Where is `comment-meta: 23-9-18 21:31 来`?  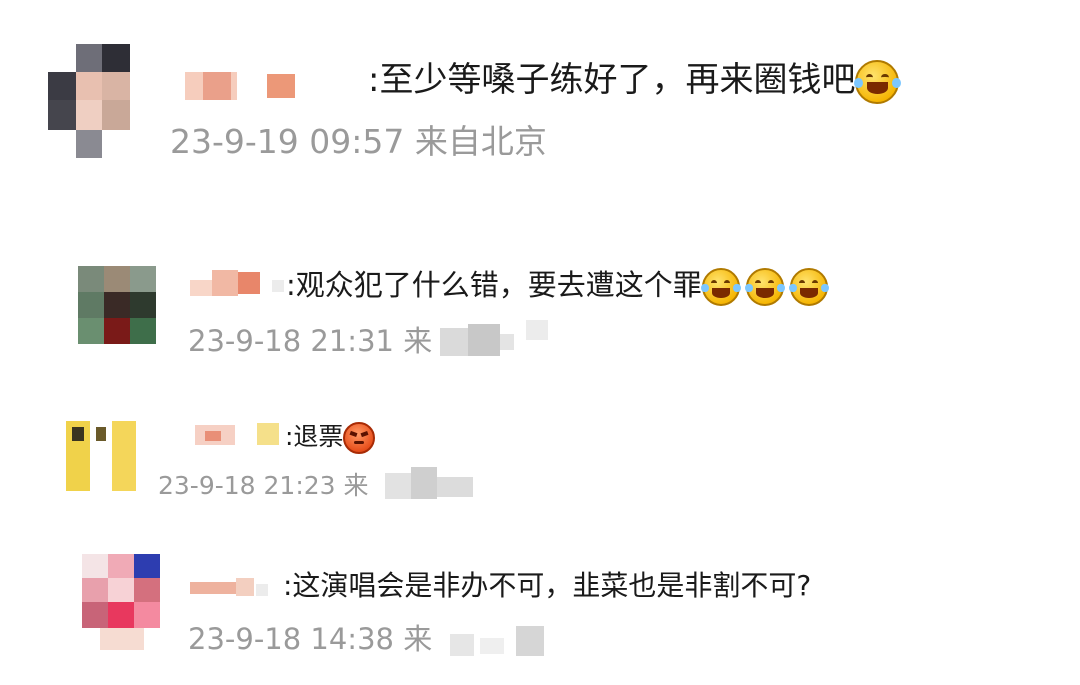 comment-meta: 23-9-18 21:31 来 is located at coordinates (310, 341).